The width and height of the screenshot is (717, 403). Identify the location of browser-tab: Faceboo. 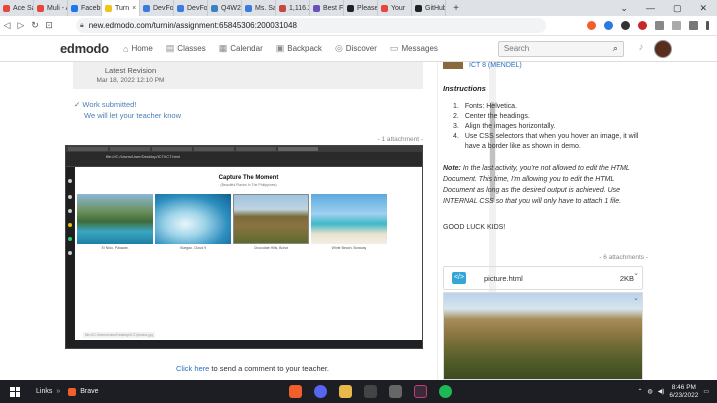
(85, 8).